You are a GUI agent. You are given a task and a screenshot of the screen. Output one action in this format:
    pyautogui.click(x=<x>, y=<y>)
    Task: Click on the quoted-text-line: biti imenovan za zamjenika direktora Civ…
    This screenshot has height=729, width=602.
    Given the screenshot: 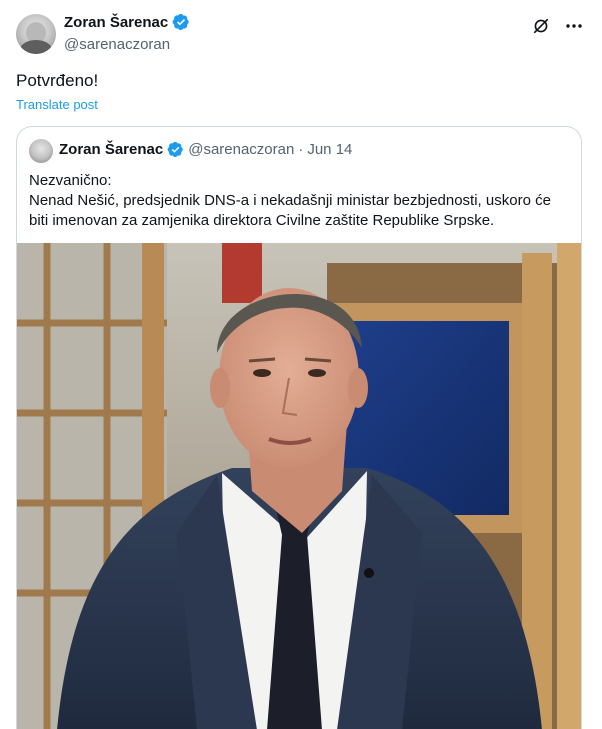 What is the action you would take?
    pyautogui.click(x=262, y=220)
    